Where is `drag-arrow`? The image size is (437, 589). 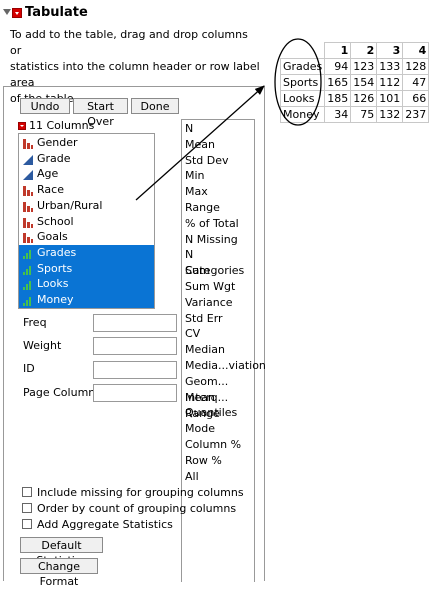
drag-arrow is located at coordinates (200, 143).